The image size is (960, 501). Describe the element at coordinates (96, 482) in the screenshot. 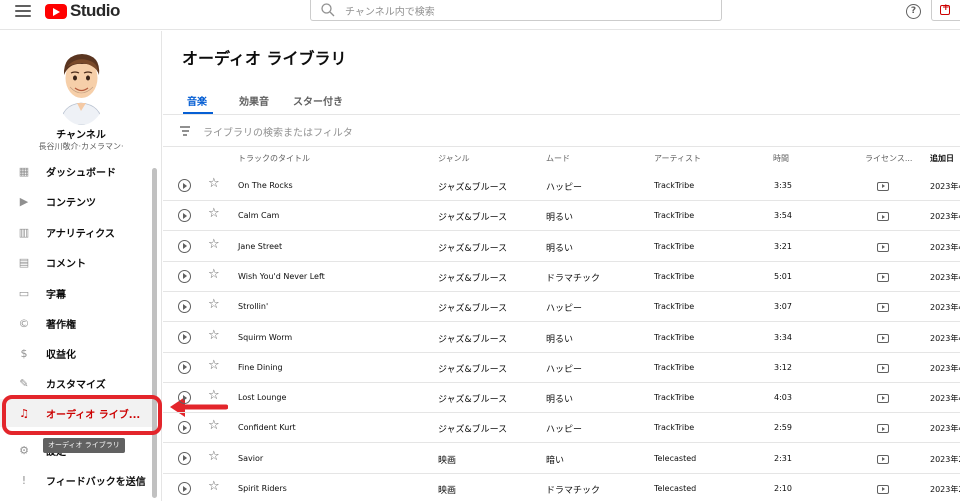

I see `sidebar-item-label: フィードバックを送信` at that location.